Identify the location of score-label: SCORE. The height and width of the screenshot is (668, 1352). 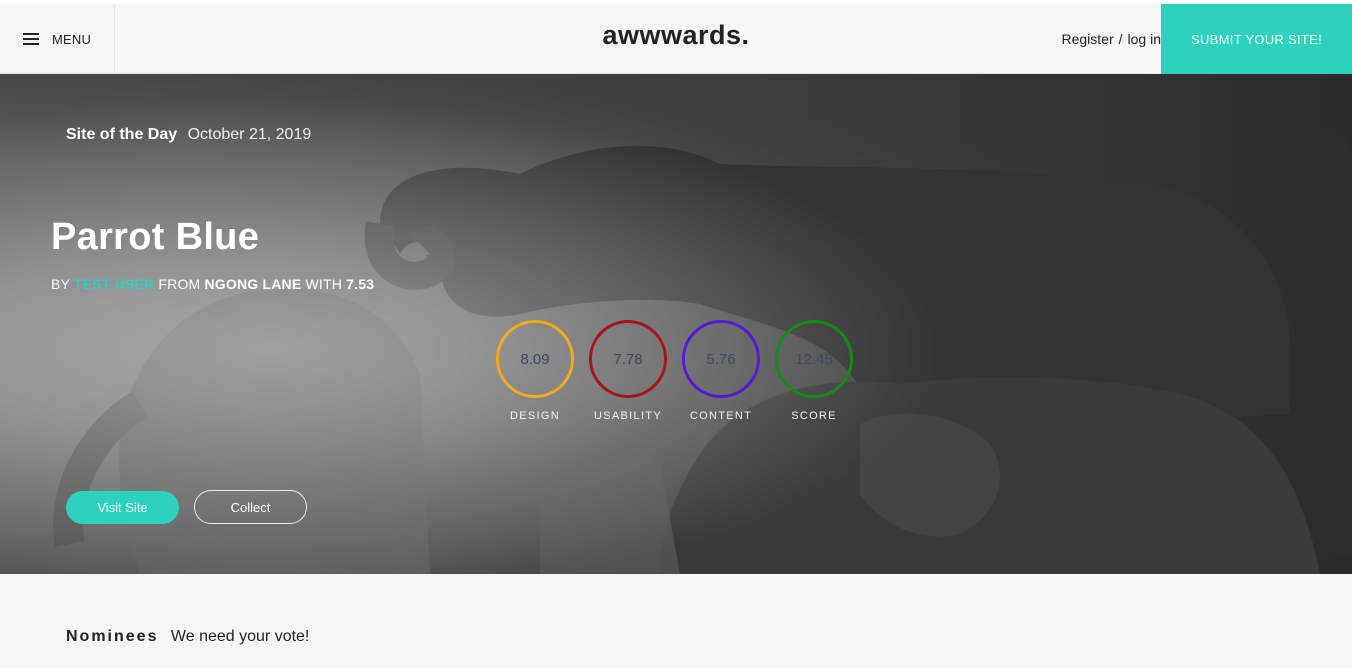
(814, 416).